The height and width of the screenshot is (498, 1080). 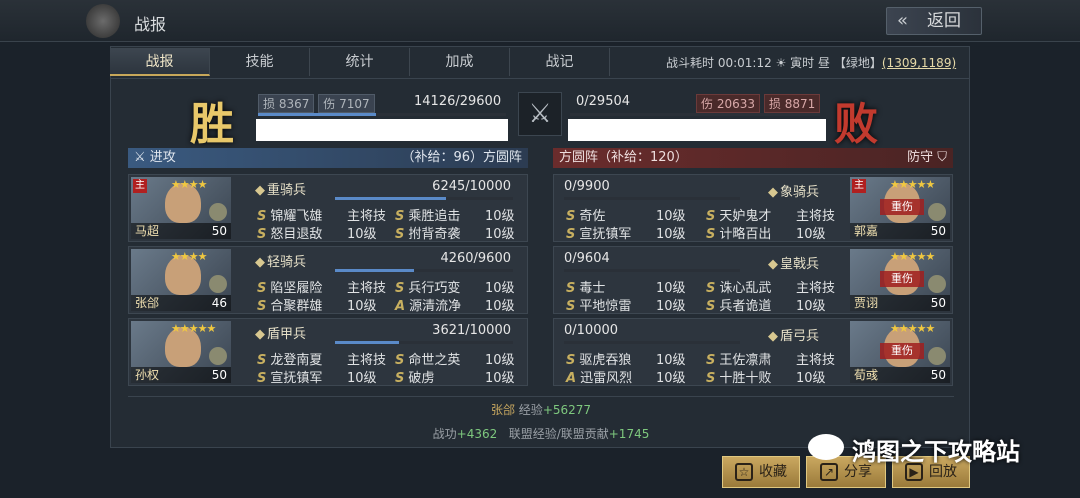 What do you see at coordinates (455, 304) in the screenshot?
I see `skill-entry: A 源清流净 10级` at bounding box center [455, 304].